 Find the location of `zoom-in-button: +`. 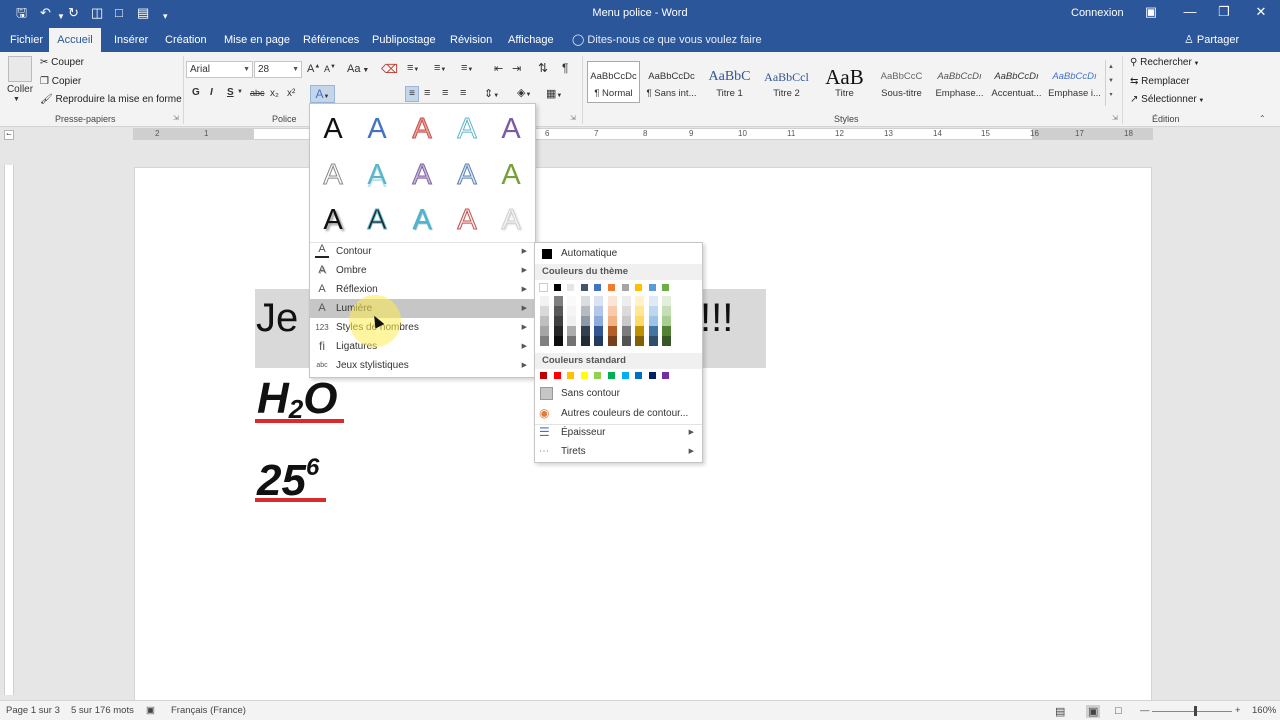

zoom-in-button: + is located at coordinates (1238, 710).